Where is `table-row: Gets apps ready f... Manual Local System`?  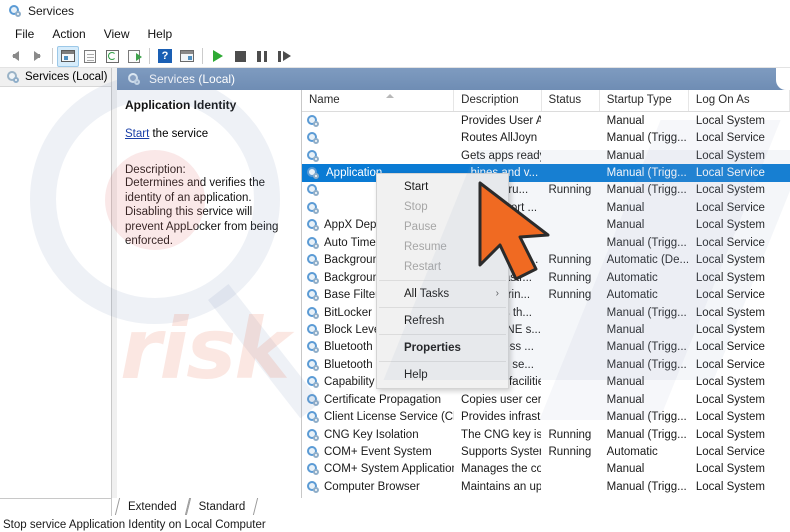 table-row: Gets apps ready f... Manual Local System is located at coordinates (546, 155).